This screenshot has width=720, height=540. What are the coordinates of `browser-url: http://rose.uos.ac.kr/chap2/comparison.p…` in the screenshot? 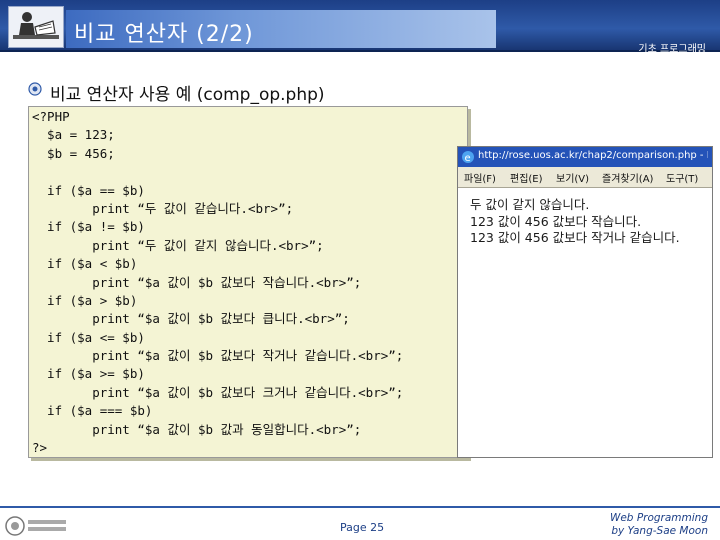 It's located at (593, 155).